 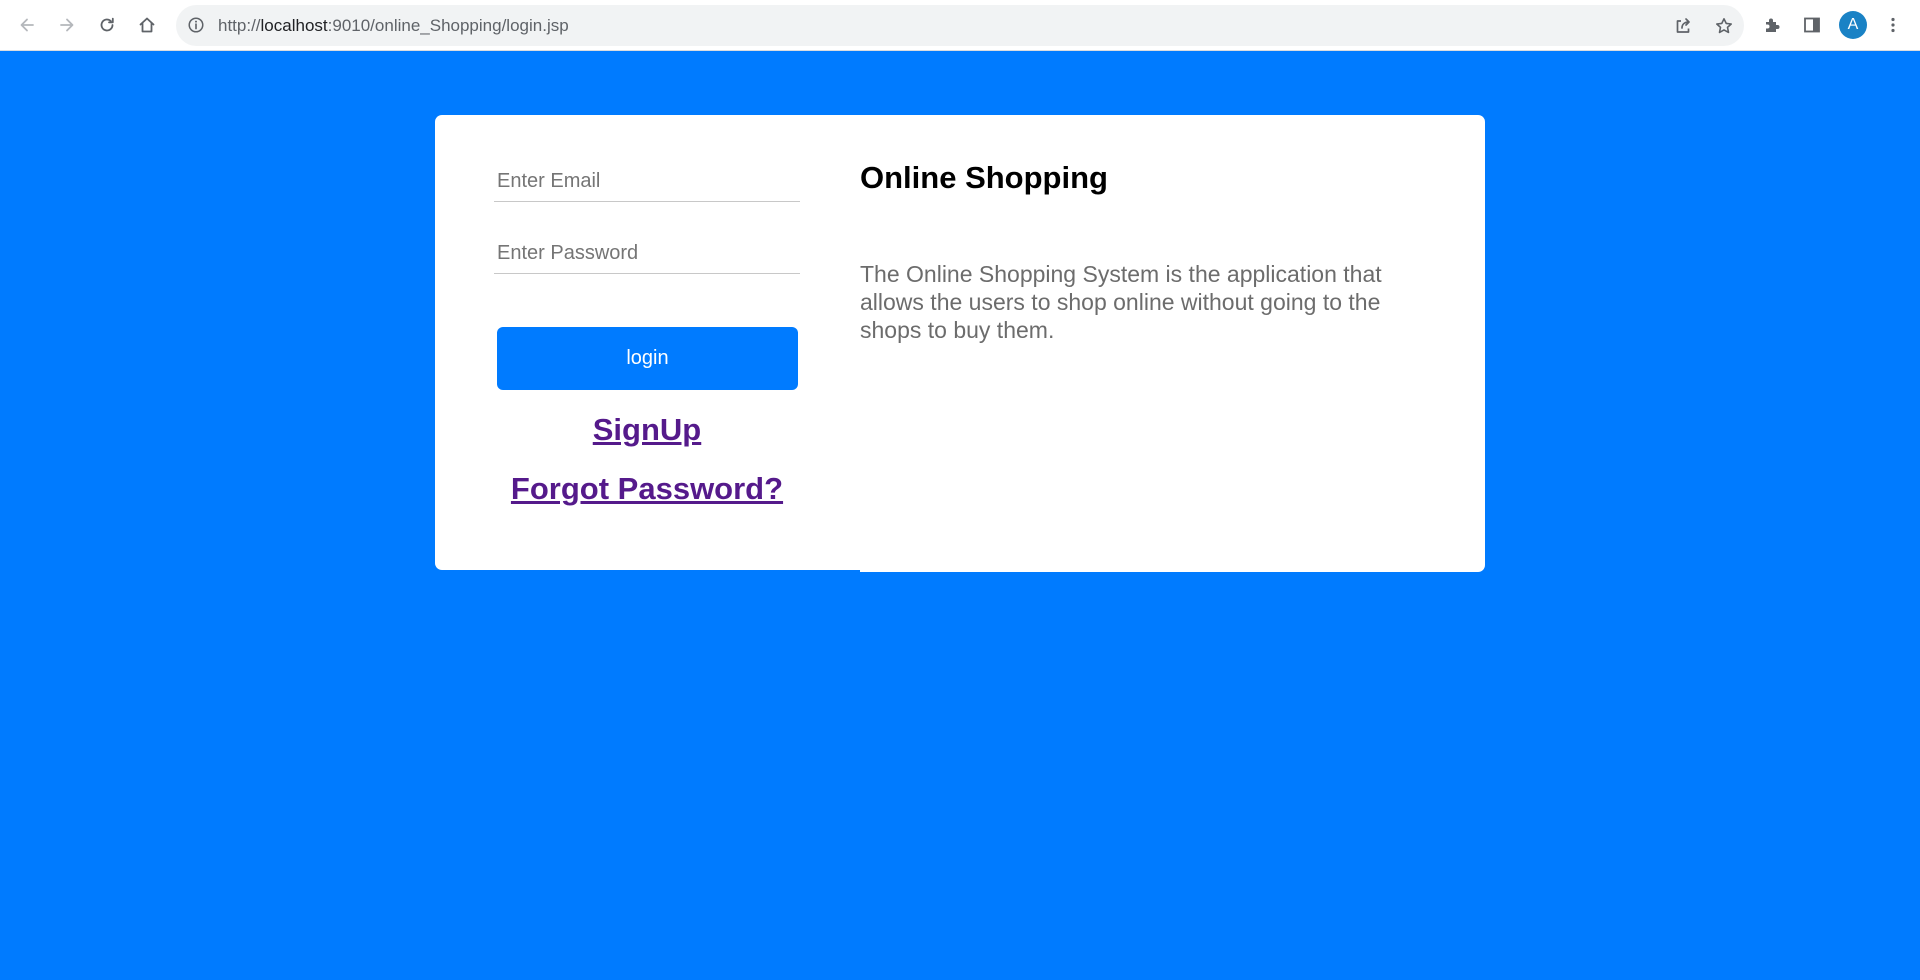 I want to click on back-button, so click(x=27, y=25).